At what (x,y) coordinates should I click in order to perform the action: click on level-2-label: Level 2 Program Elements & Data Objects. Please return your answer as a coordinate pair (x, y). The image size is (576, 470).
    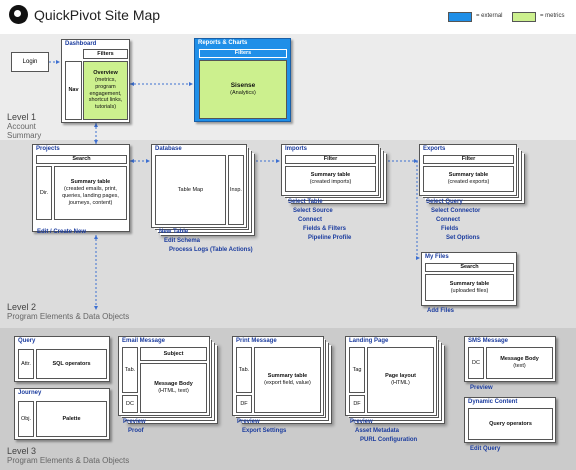
    Looking at the image, I should click on (68, 312).